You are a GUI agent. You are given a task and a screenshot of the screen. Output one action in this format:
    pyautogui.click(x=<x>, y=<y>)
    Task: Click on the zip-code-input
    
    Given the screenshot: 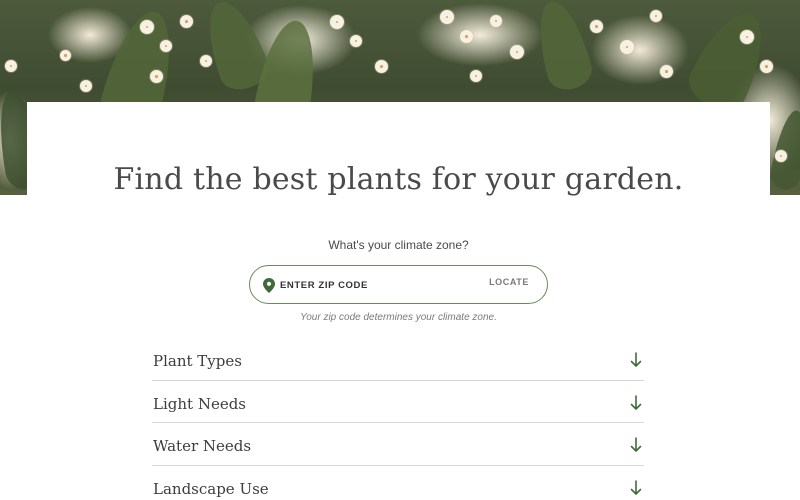 What is the action you would take?
    pyautogui.click(x=380, y=285)
    